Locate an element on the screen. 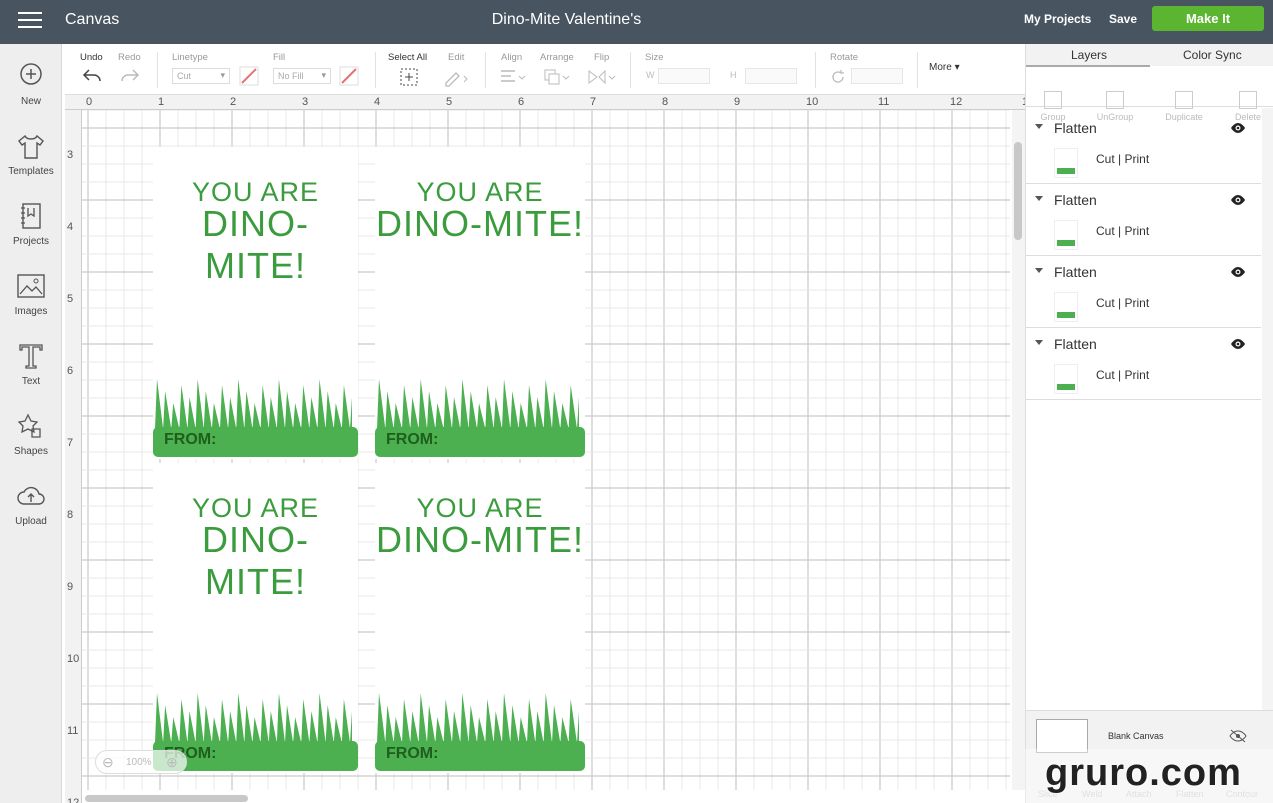 This screenshot has height=803, width=1273. canvas-color-swatch is located at coordinates (1062, 736).